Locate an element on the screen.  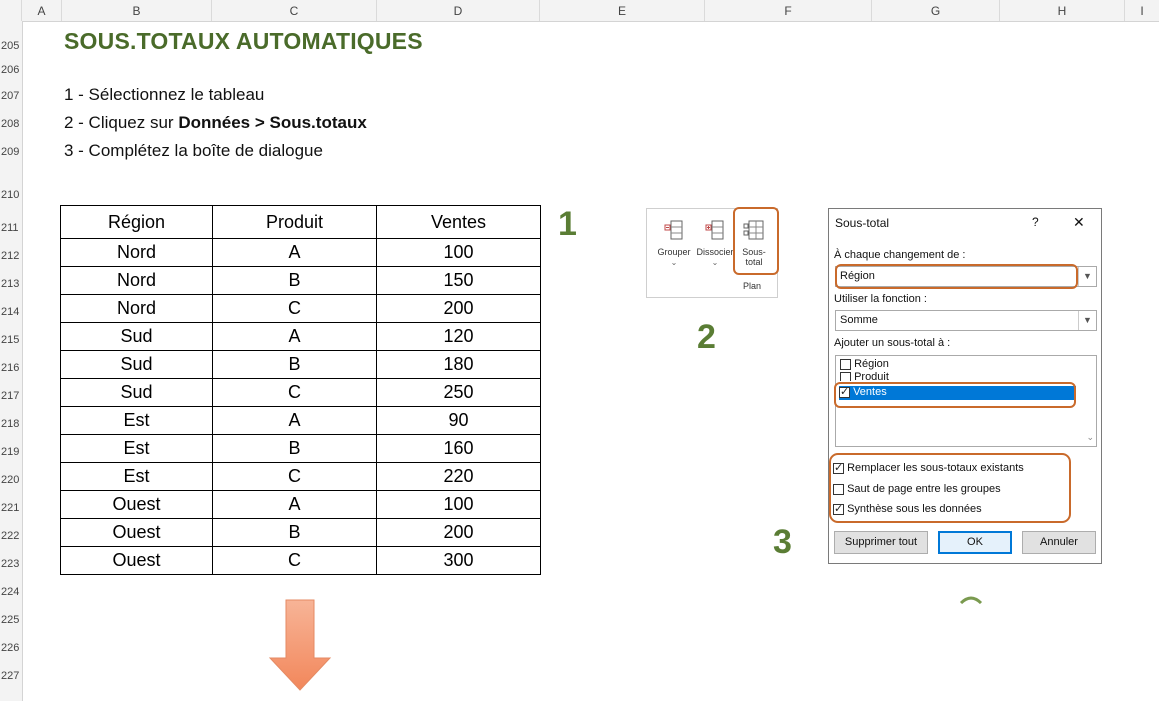
row-header: 215 is located at coordinates (11, 340).